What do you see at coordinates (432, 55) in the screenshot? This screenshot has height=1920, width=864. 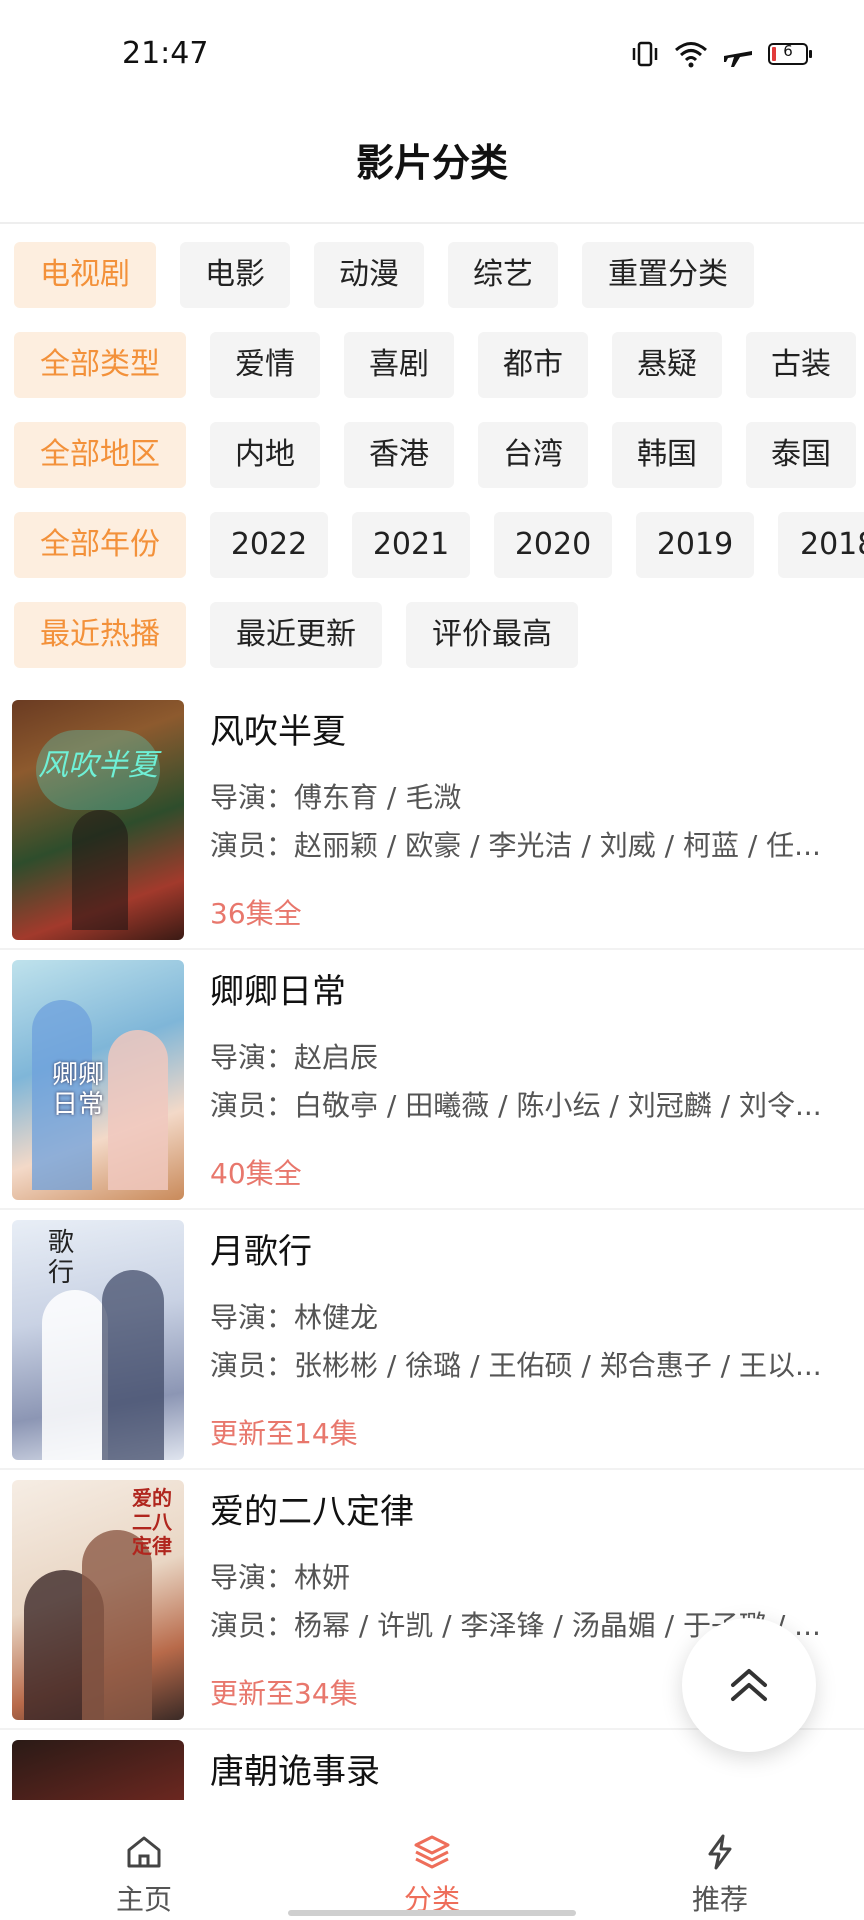 I see `status-bar: 21:47 6` at bounding box center [432, 55].